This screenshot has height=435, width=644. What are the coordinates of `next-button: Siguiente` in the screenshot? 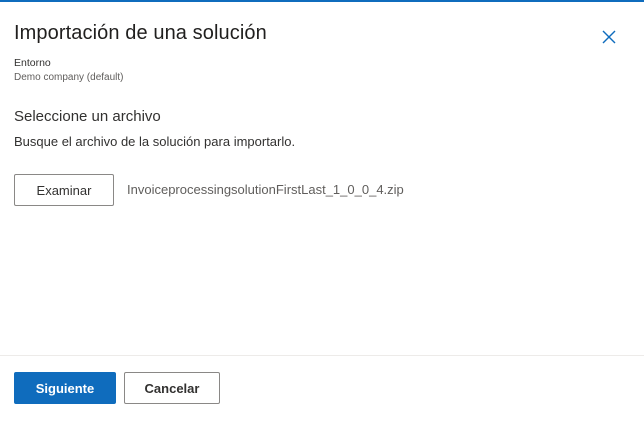 It's located at (65, 388).